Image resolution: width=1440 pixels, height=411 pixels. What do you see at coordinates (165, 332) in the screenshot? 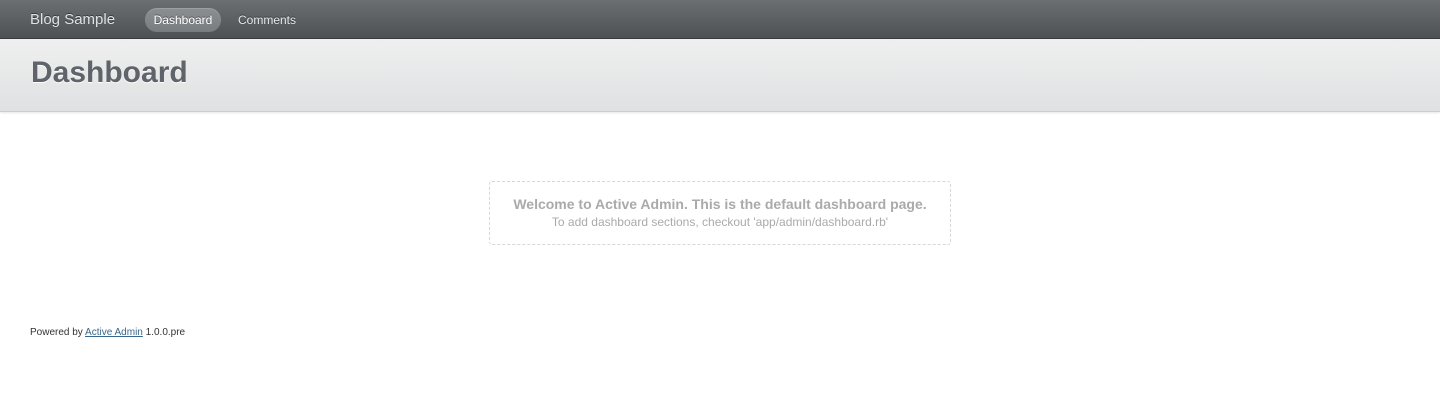
I see `footer-version: 1.0.0.pre` at bounding box center [165, 332].